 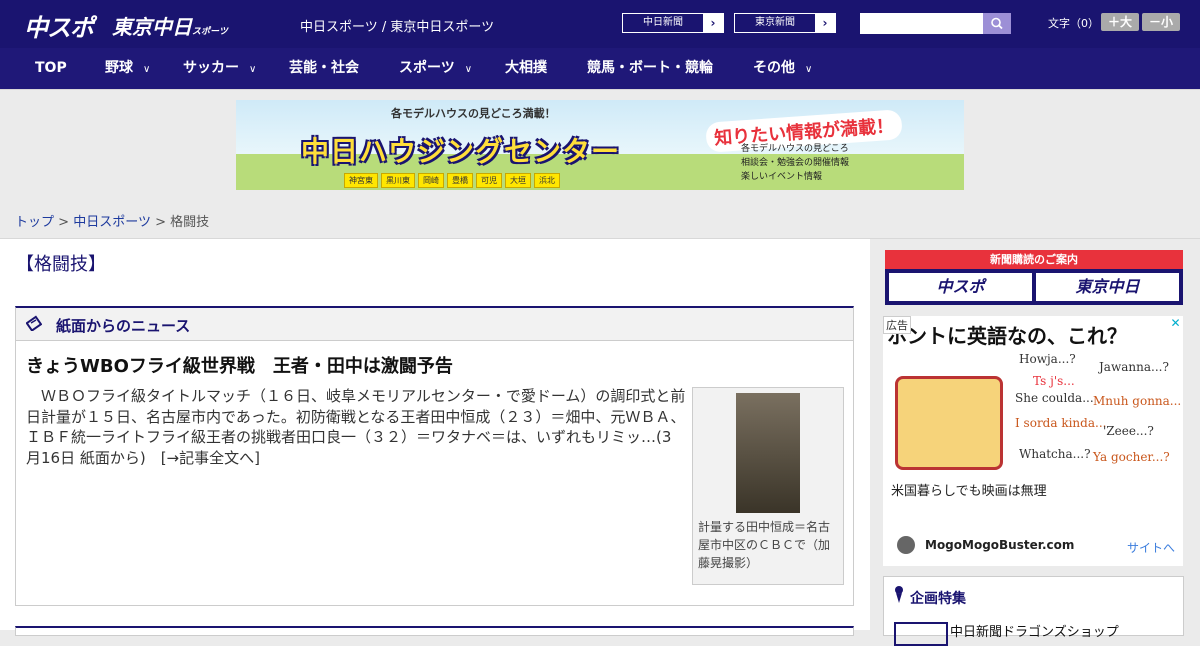 I want to click on tokyo-logo-sub: スポーツ, so click(x=210, y=32).